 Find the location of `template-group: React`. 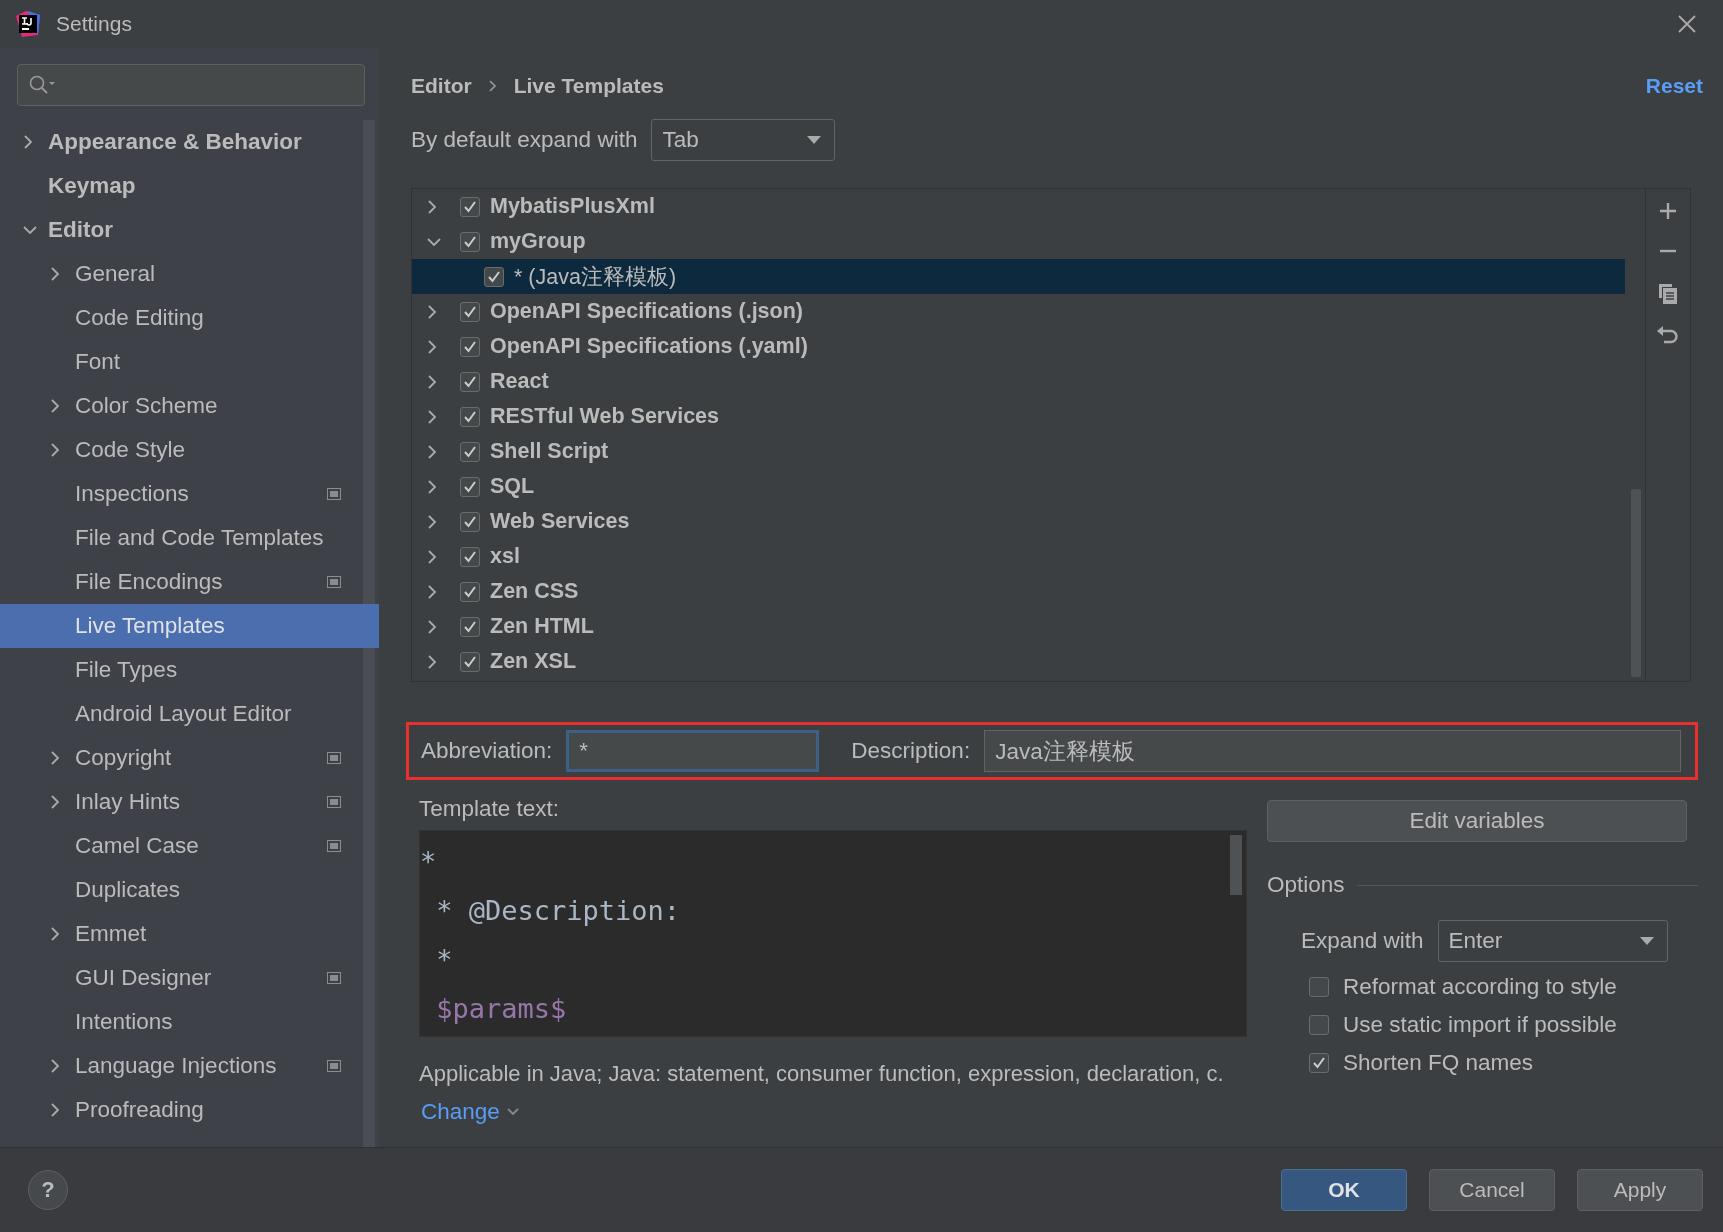

template-group: React is located at coordinates (1018, 381).